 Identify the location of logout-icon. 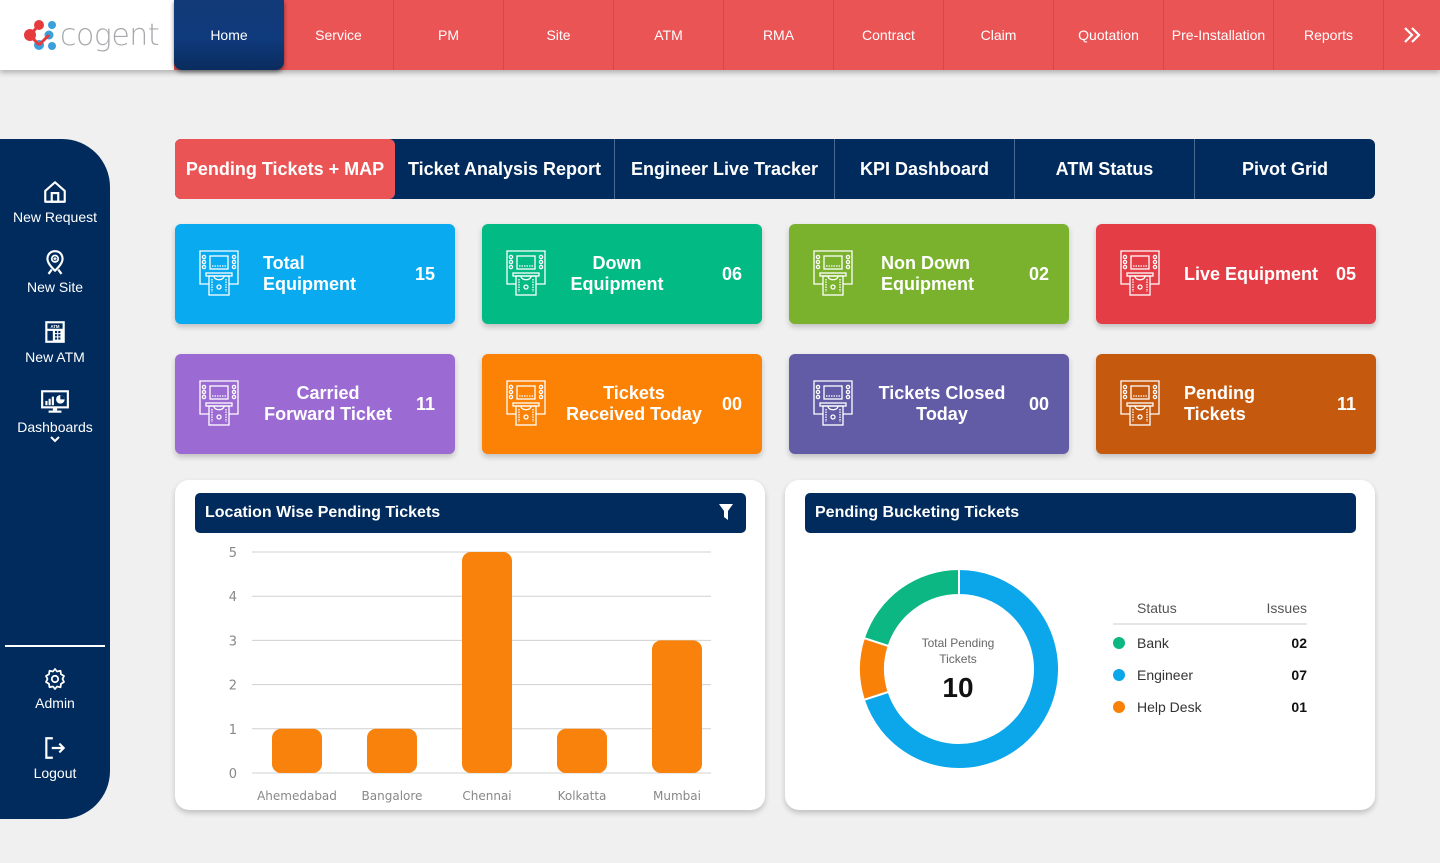
(55, 748).